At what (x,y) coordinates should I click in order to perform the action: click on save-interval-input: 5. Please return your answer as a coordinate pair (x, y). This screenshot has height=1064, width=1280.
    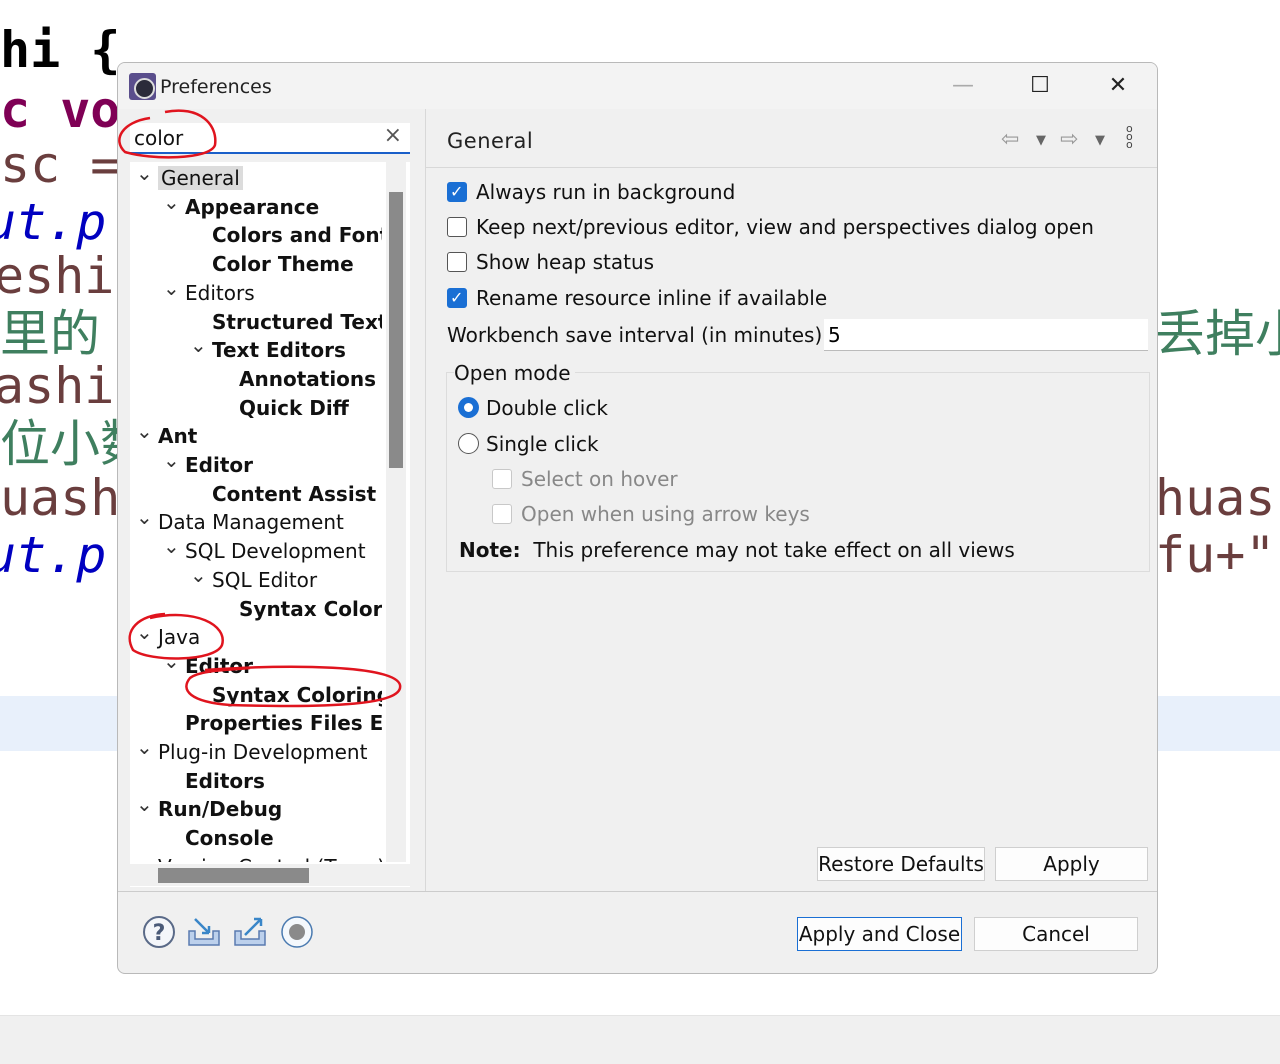
    Looking at the image, I should click on (986, 335).